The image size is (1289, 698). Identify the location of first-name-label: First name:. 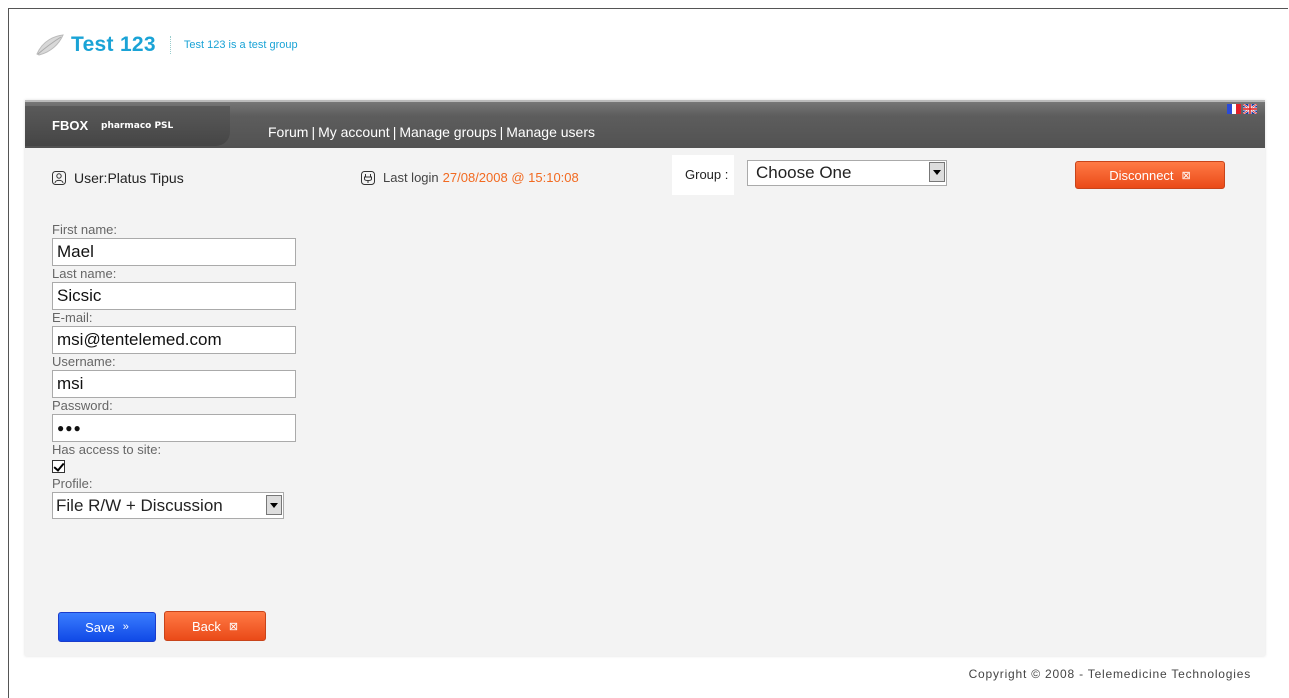
(85, 229).